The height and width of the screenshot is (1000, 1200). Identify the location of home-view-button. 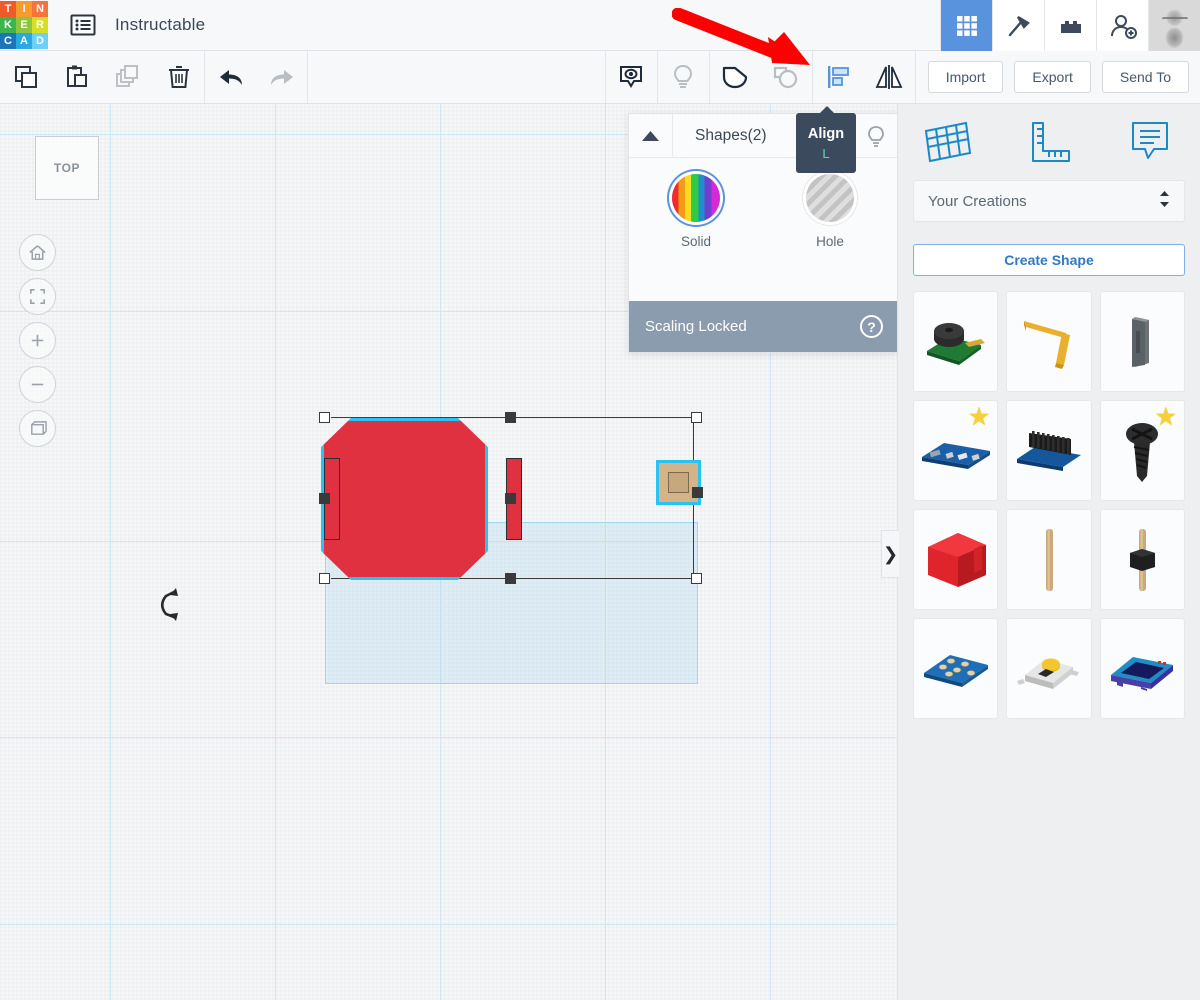
(37, 252).